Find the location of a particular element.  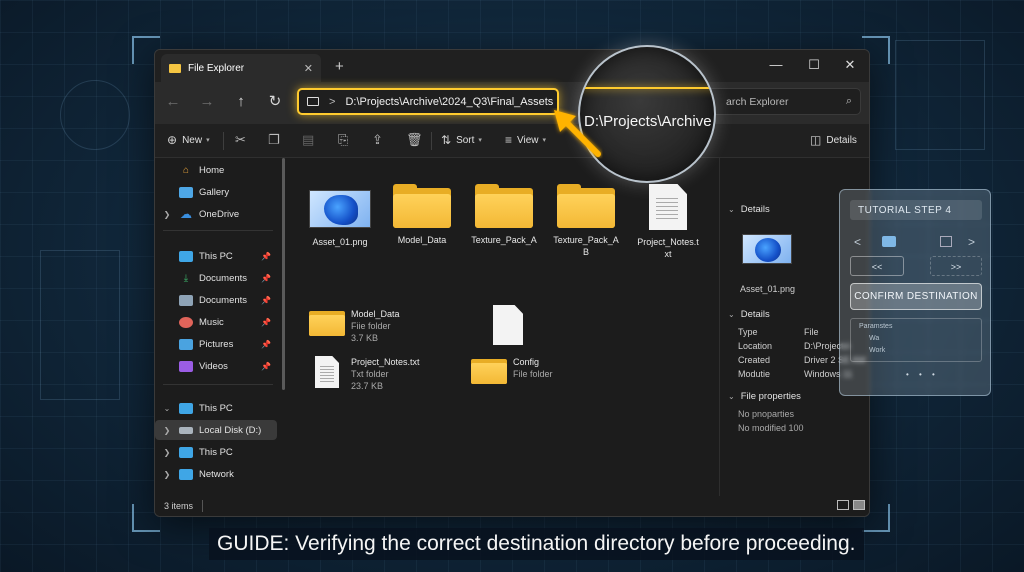

new-label: New is located at coordinates (192, 140).